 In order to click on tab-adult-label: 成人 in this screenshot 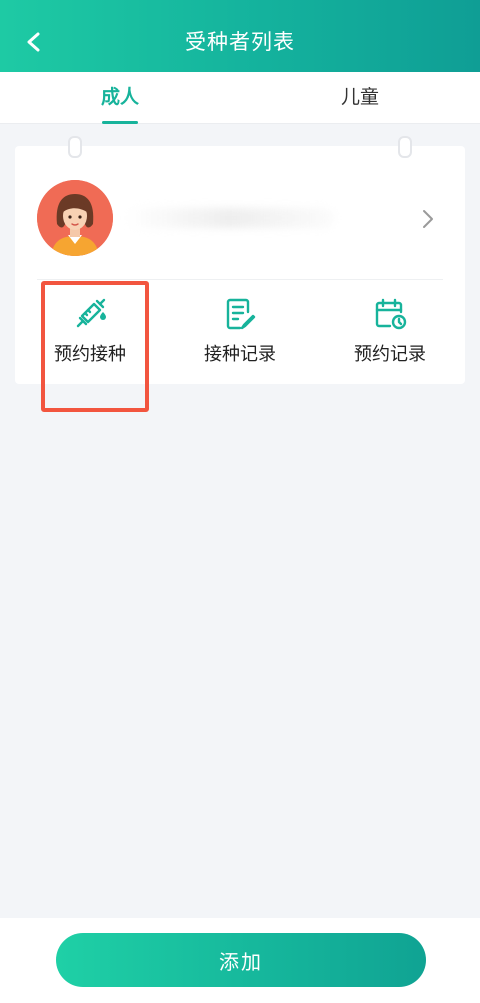, I will do `click(119, 97)`.